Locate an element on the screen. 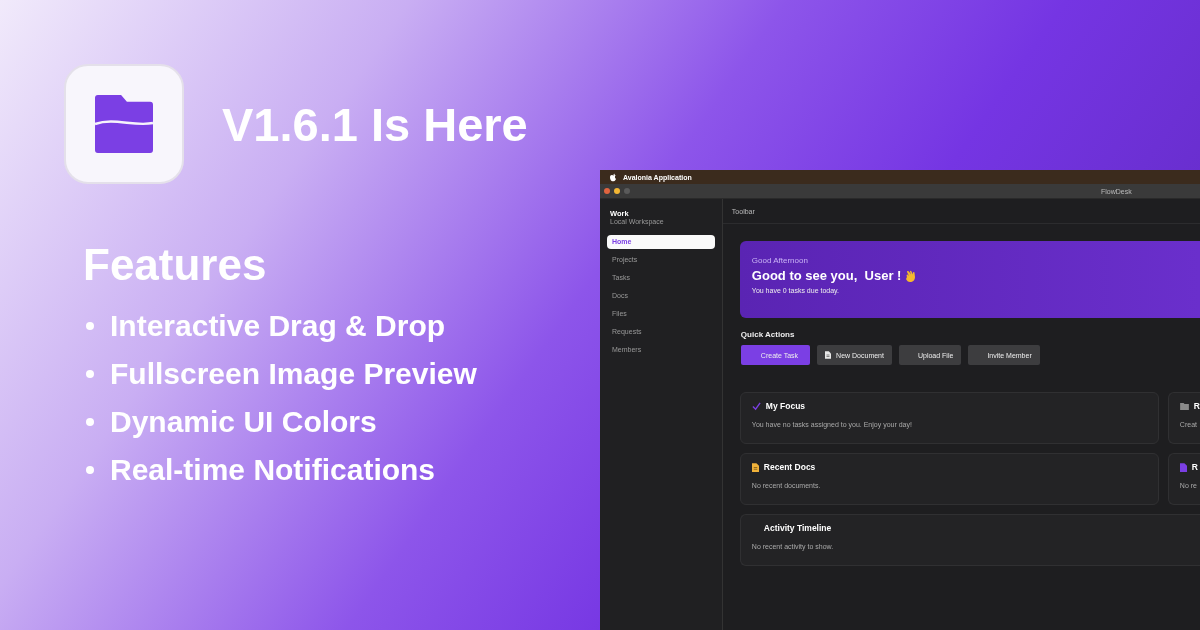 The width and height of the screenshot is (1200, 630). feature-item: Dynamic UI Colors is located at coordinates (243, 422).